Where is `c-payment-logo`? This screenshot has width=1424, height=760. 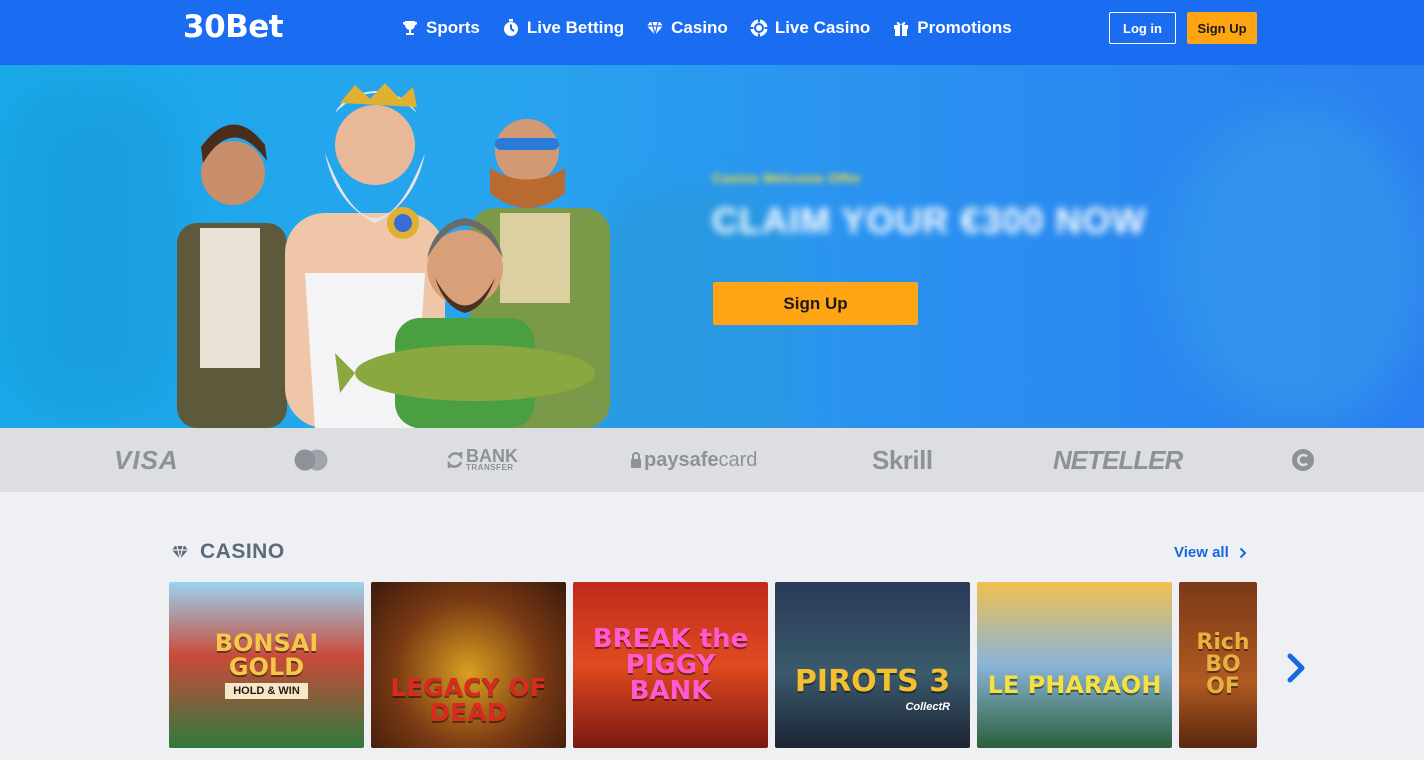 c-payment-logo is located at coordinates (1303, 460).